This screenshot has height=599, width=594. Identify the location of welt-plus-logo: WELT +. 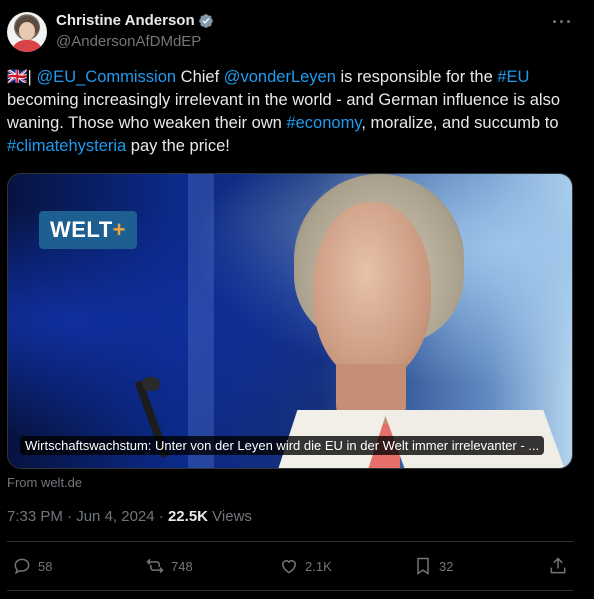
(88, 230).